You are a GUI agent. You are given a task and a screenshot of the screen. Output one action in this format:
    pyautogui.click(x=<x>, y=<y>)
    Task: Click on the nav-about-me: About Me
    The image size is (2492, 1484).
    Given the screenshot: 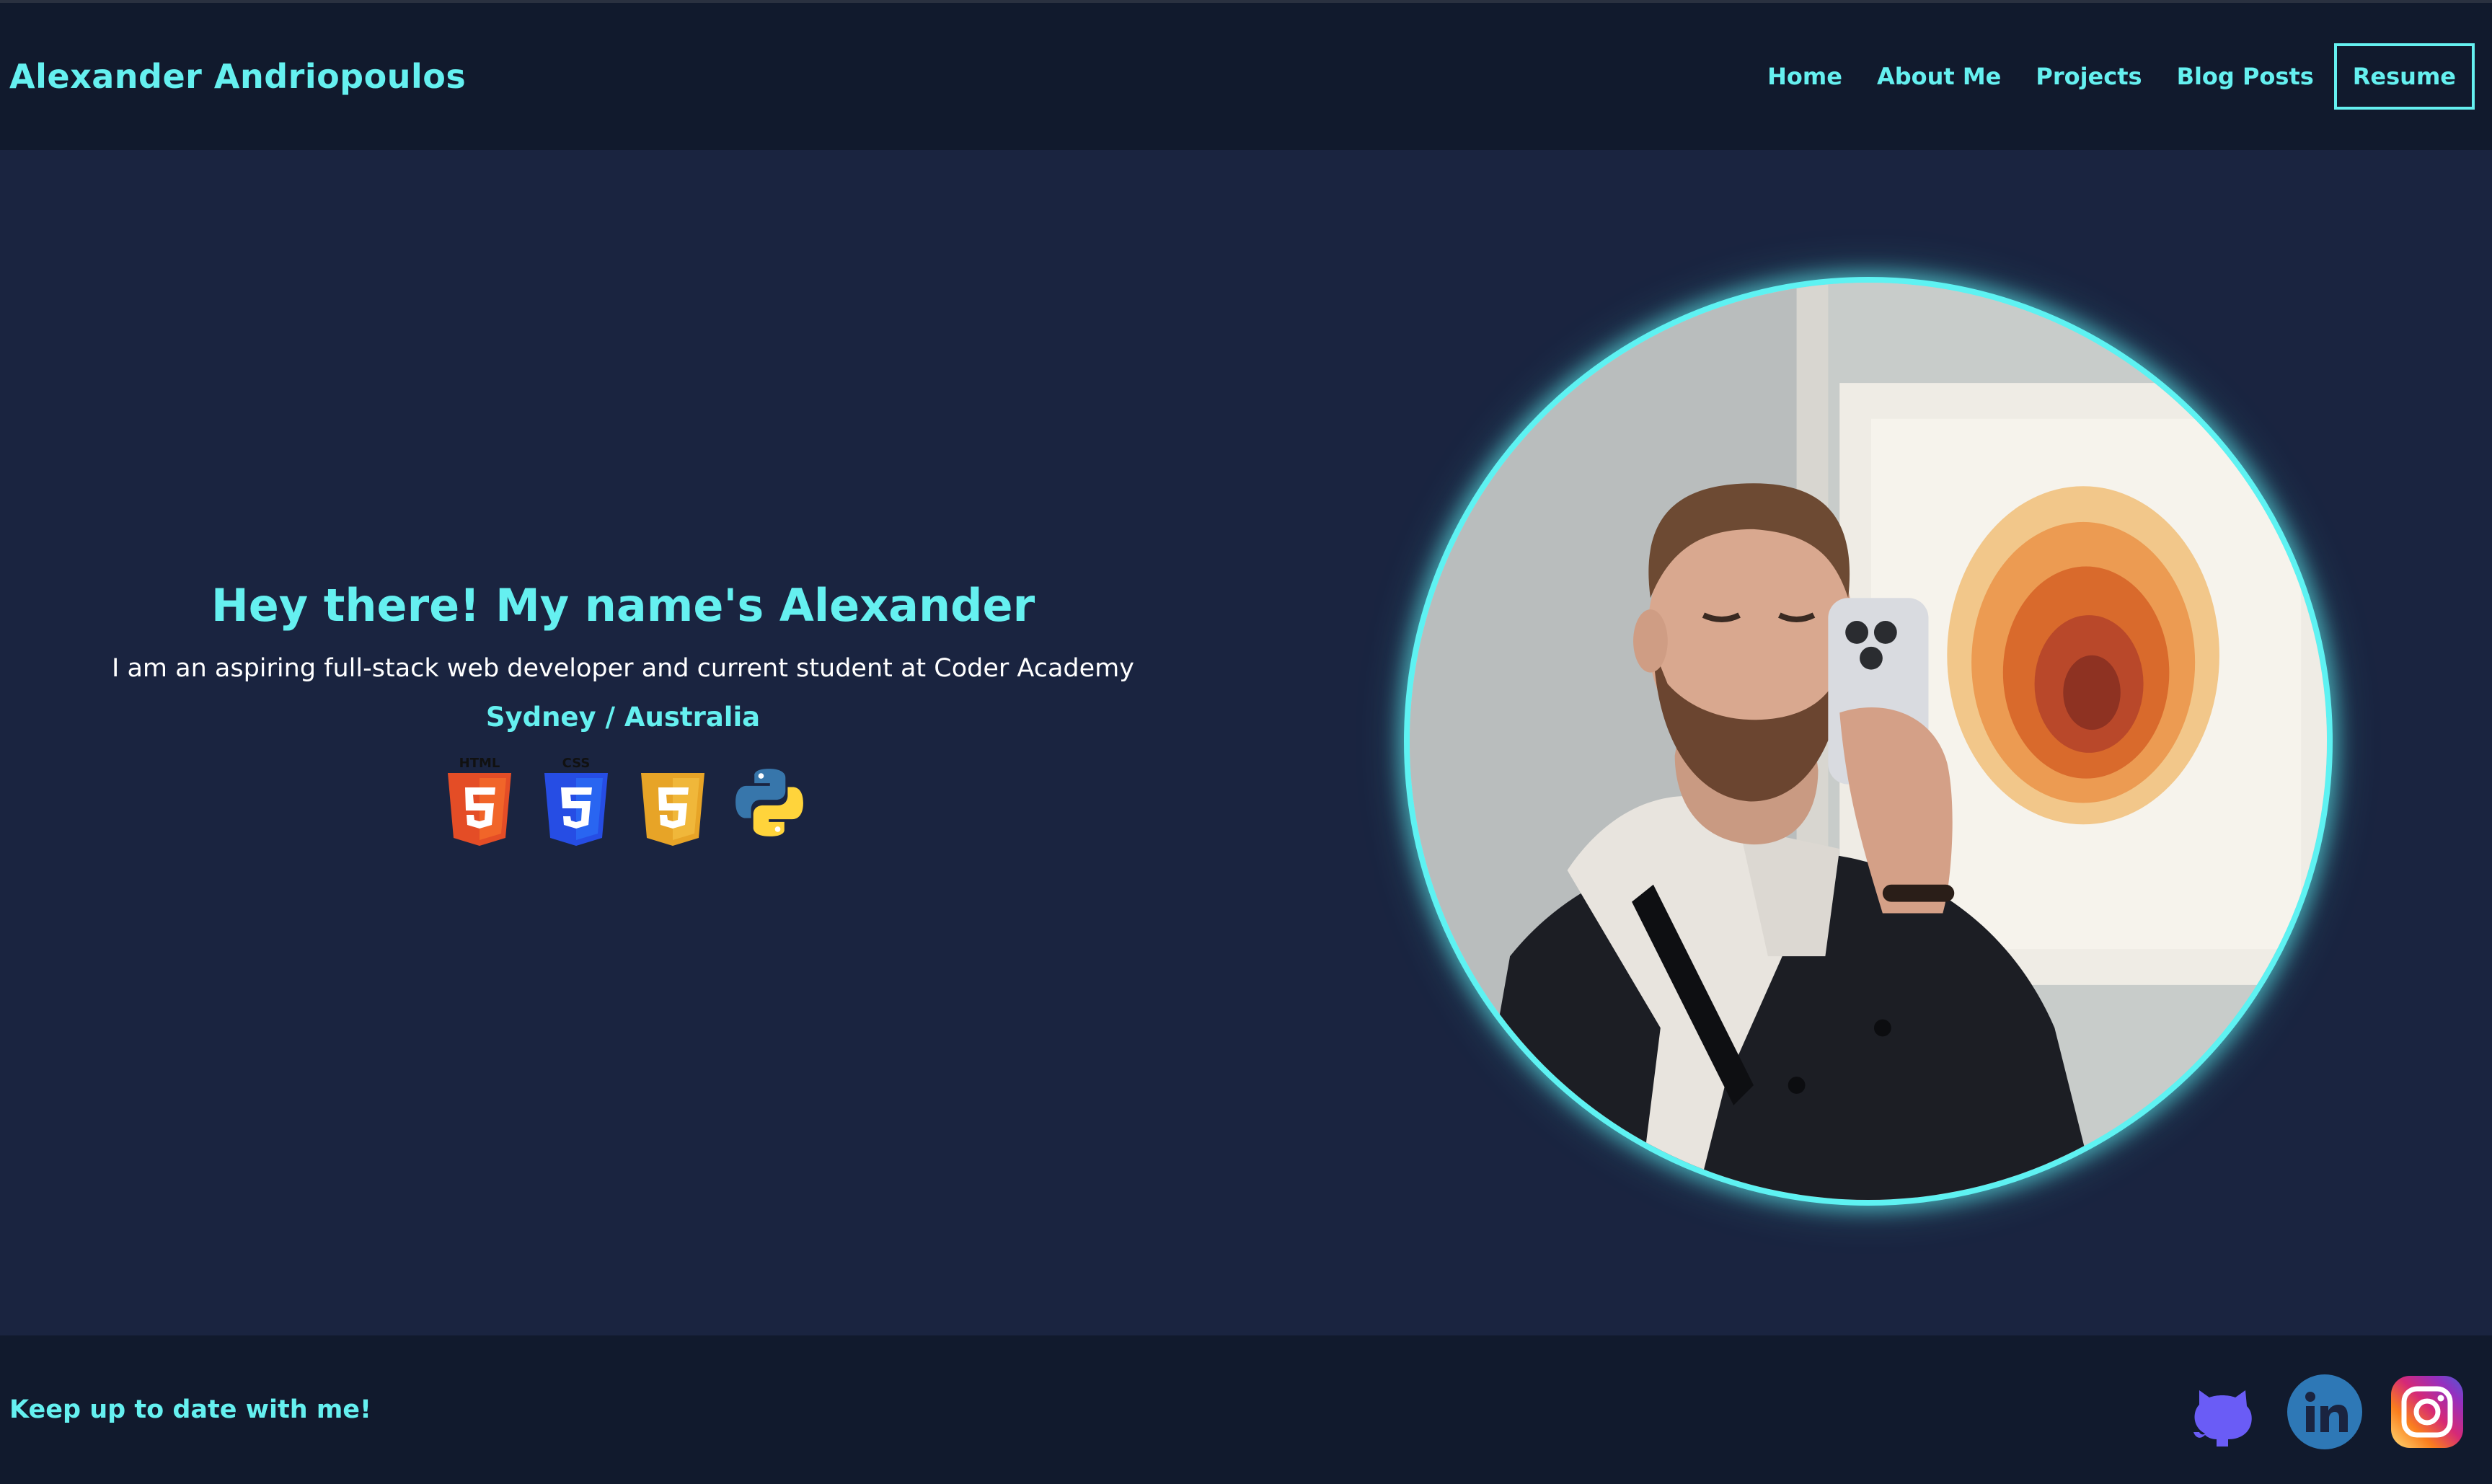 What is the action you would take?
    pyautogui.click(x=1939, y=76)
    